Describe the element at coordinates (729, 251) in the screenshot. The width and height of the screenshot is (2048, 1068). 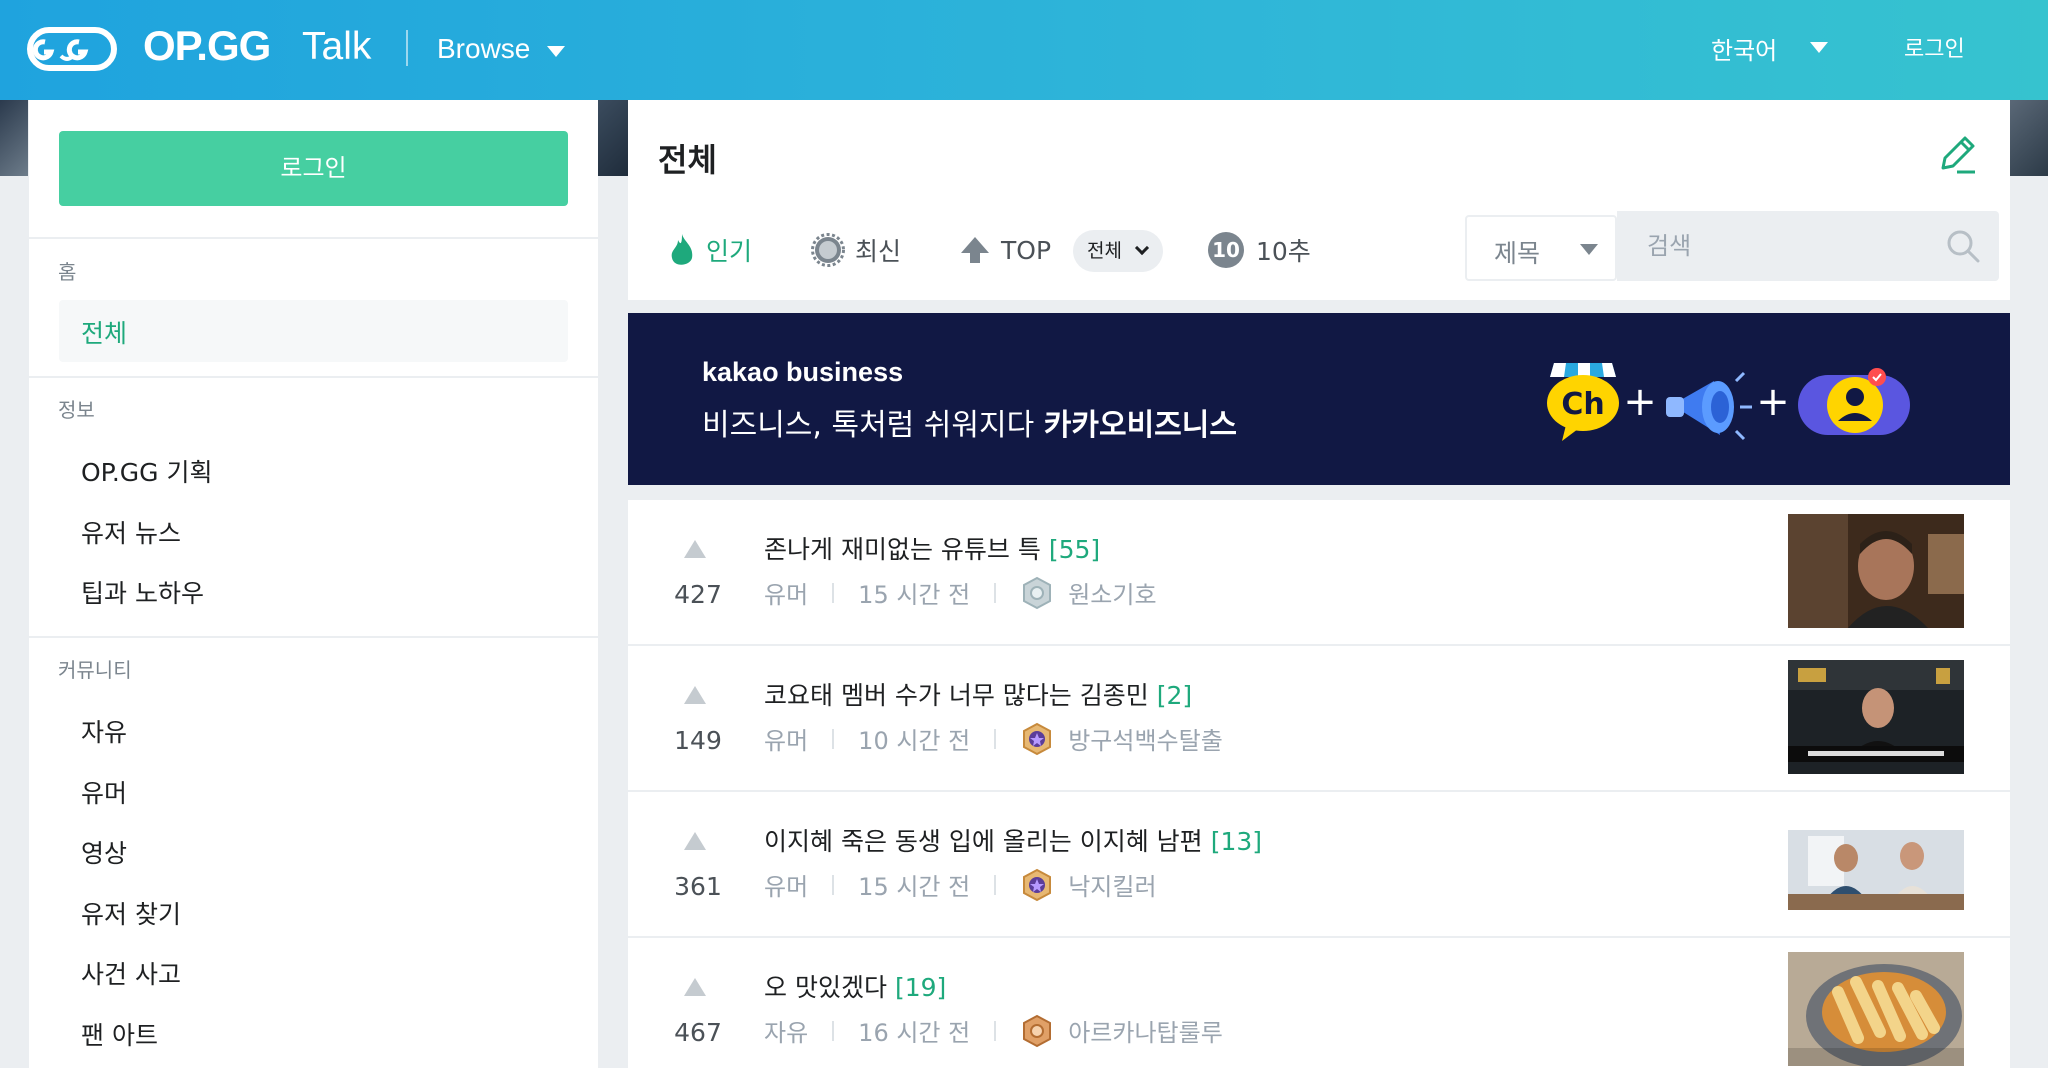
I see `tab-label: 인기` at that location.